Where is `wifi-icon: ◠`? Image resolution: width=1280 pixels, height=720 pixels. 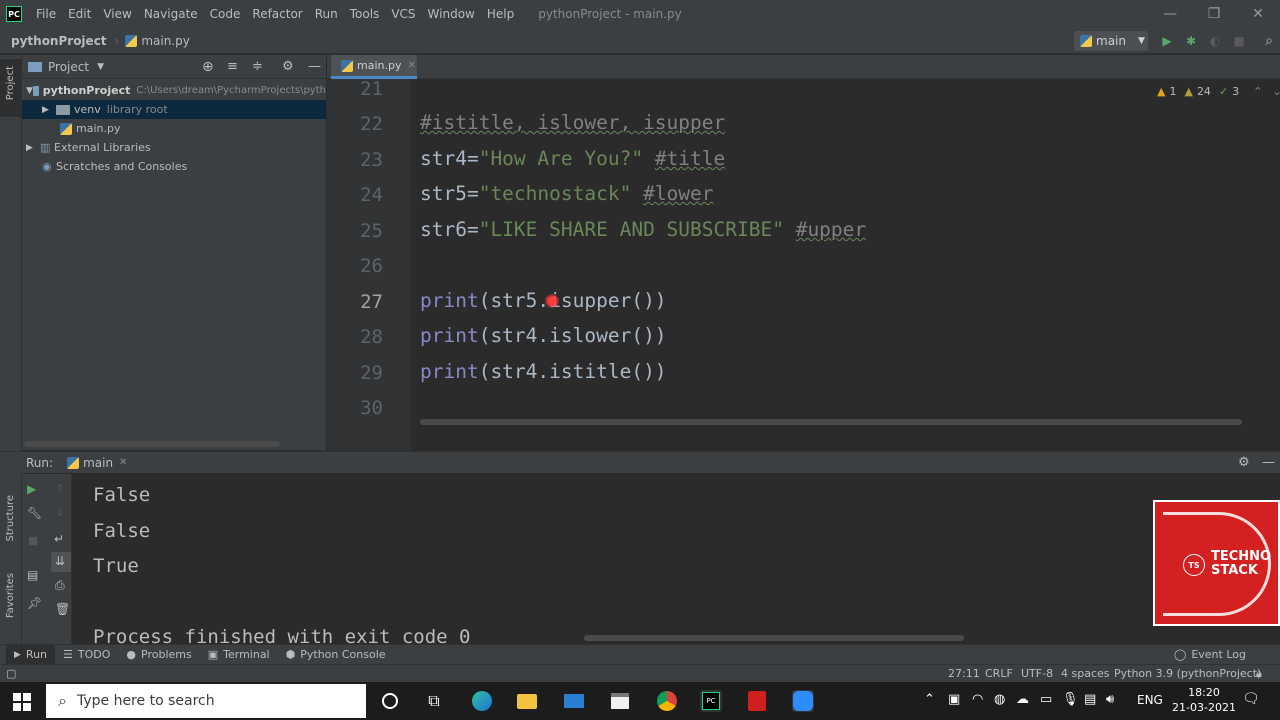 wifi-icon: ◠ is located at coordinates (977, 699).